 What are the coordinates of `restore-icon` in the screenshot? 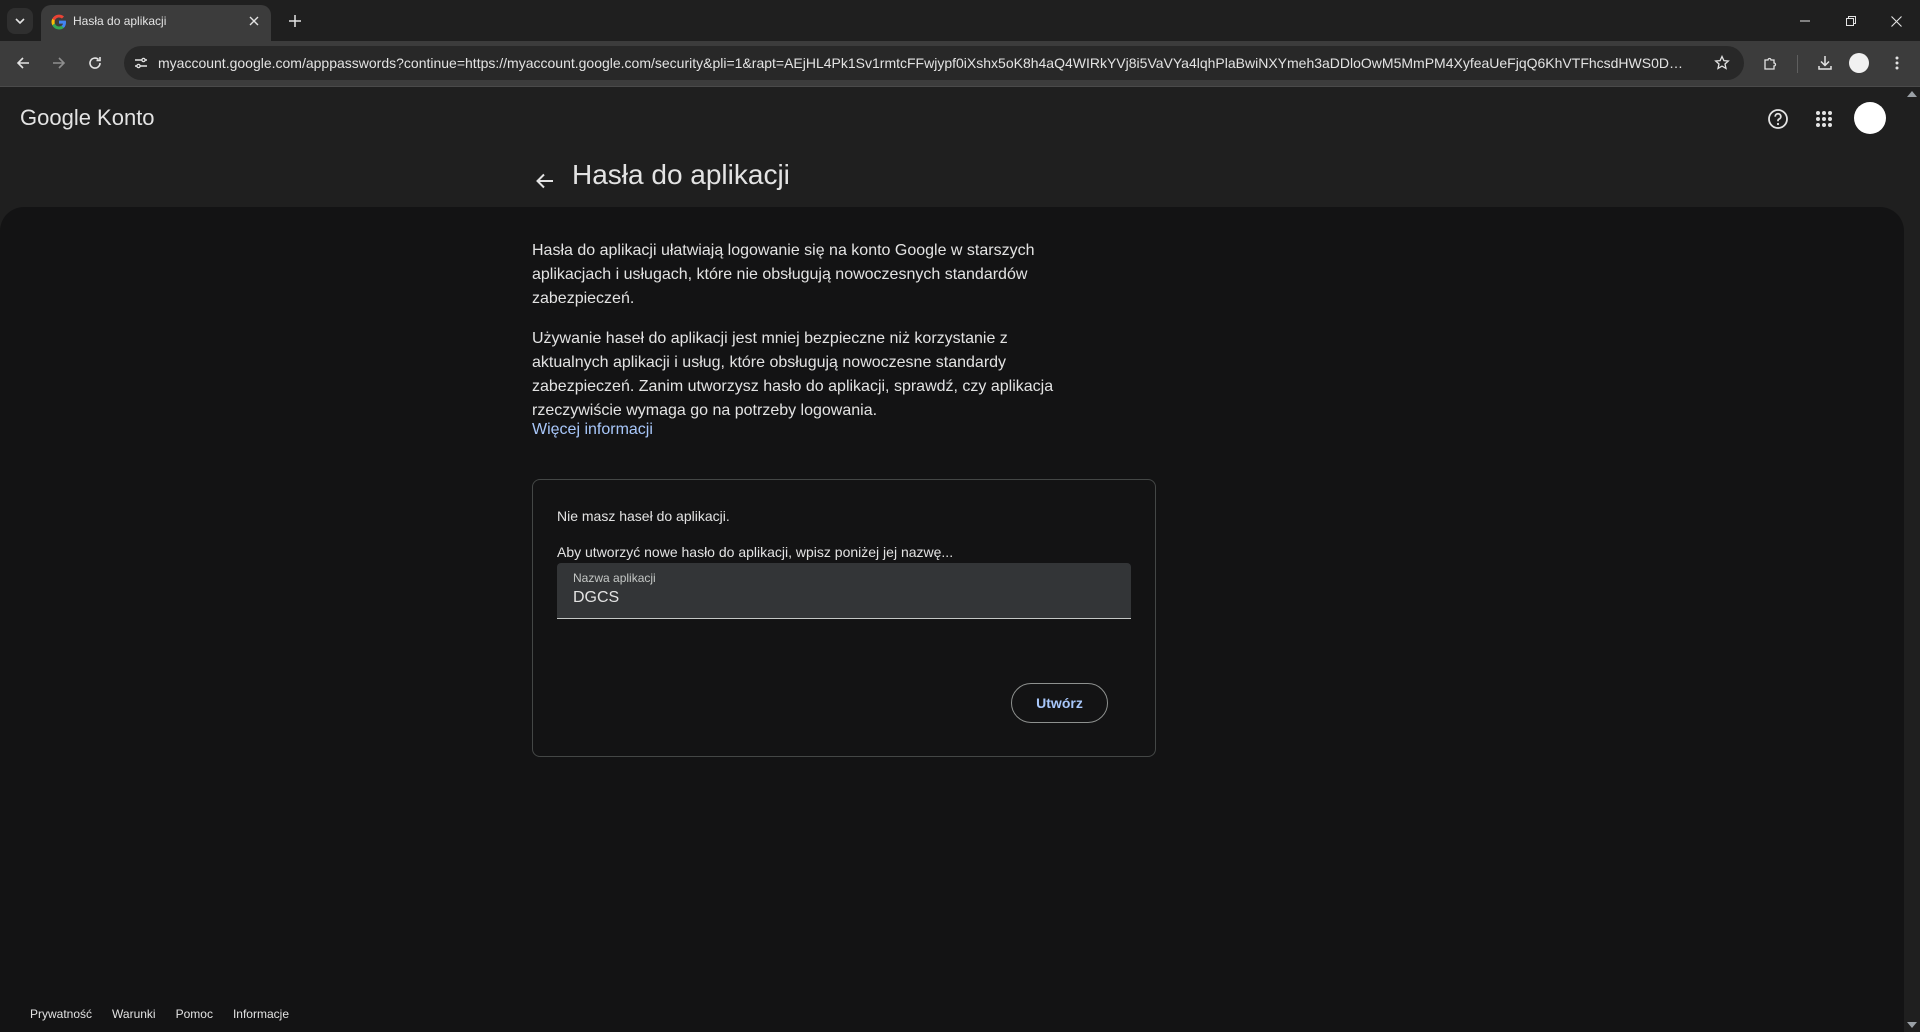 It's located at (1851, 21).